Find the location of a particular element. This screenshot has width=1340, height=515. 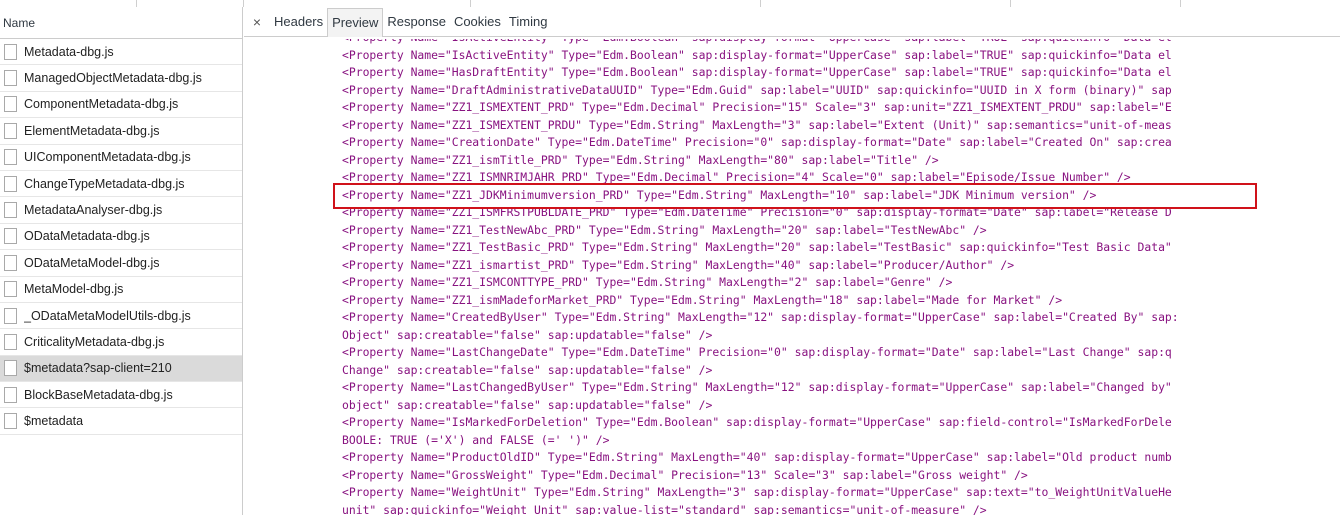

file-list-item: ChangeTypeMetadata-dbg.js is located at coordinates (121, 184).